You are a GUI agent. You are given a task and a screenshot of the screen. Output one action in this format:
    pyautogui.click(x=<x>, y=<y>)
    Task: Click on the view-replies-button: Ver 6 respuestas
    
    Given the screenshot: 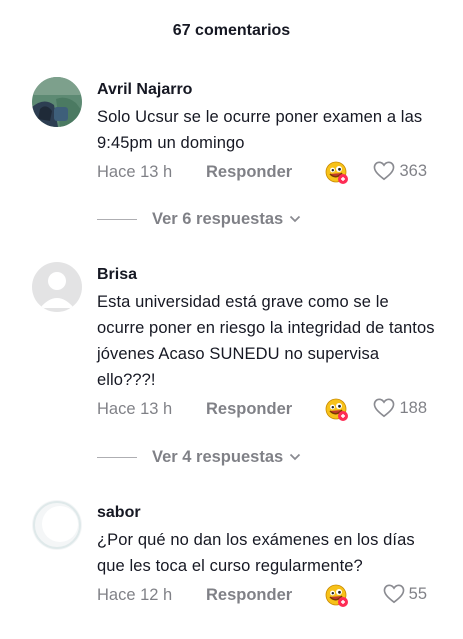 What is the action you would take?
    pyautogui.click(x=199, y=219)
    